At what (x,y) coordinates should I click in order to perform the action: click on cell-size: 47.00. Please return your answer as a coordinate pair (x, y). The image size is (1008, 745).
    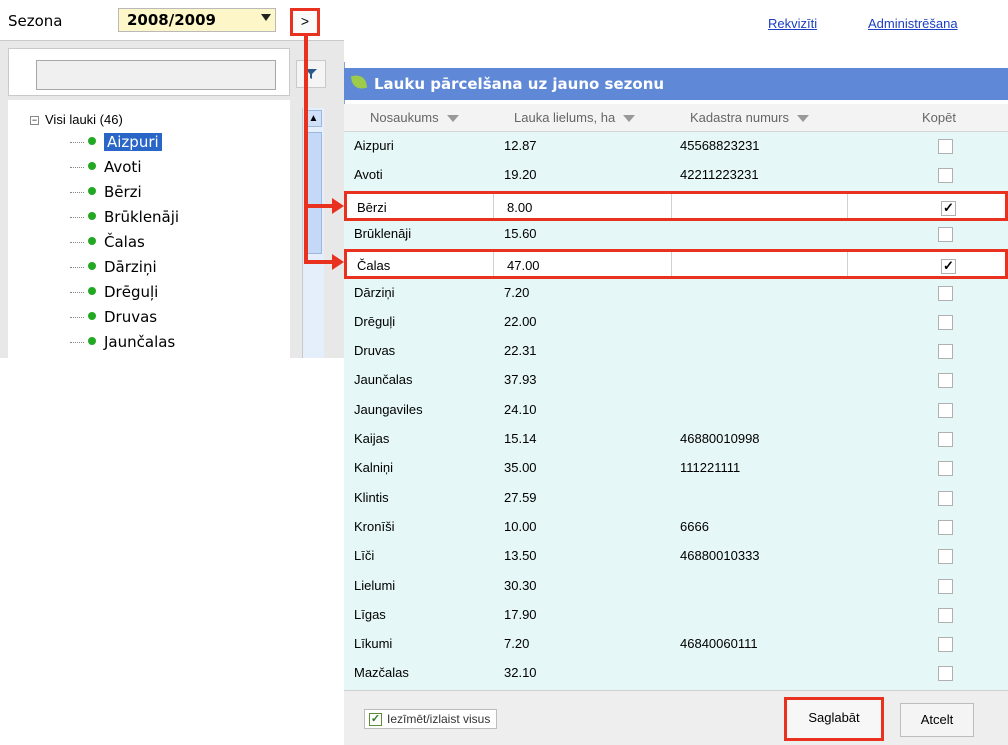
    Looking at the image, I should click on (523, 266).